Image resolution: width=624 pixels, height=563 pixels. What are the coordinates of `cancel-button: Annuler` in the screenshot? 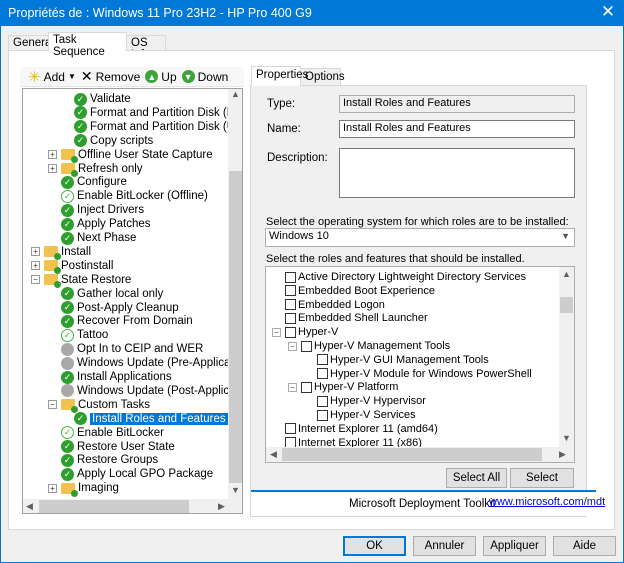 It's located at (444, 546).